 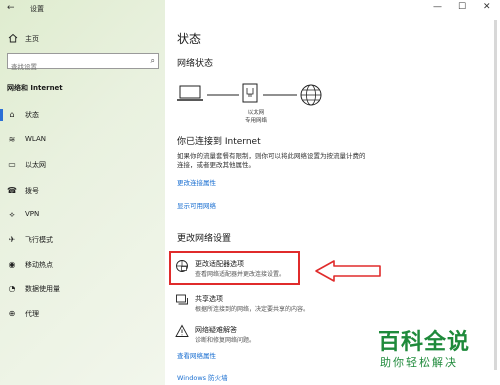 What do you see at coordinates (204, 239) in the screenshot?
I see `change-network-settings-heading: 更改网络设置` at bounding box center [204, 239].